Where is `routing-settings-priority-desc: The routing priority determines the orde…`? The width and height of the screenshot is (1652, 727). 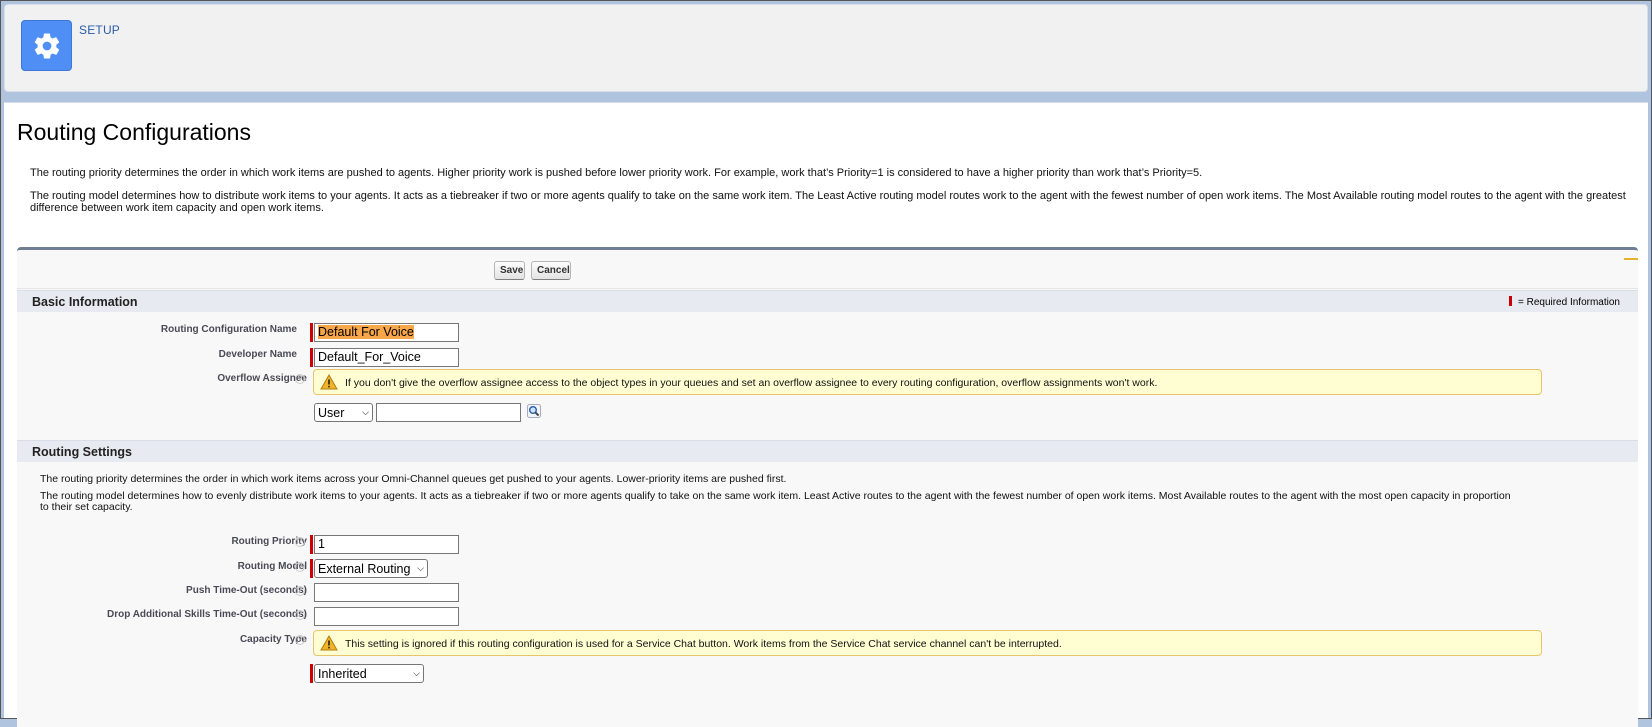 routing-settings-priority-desc: The routing priority determines the orde… is located at coordinates (413, 479).